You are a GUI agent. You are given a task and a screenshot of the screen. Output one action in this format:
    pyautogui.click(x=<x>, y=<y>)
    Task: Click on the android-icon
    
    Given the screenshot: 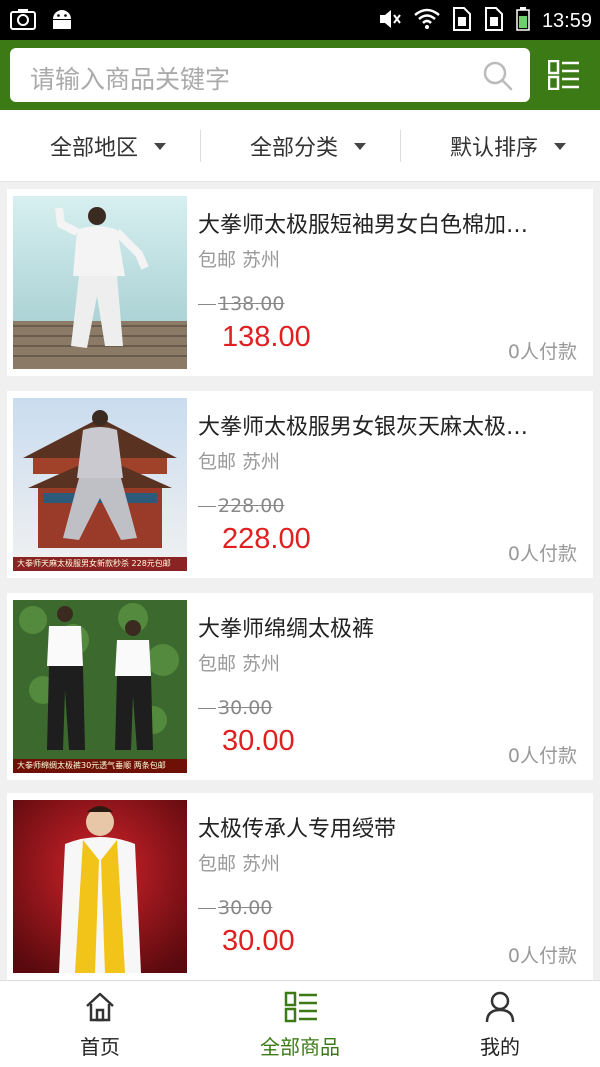 What is the action you would take?
    pyautogui.click(x=62, y=21)
    